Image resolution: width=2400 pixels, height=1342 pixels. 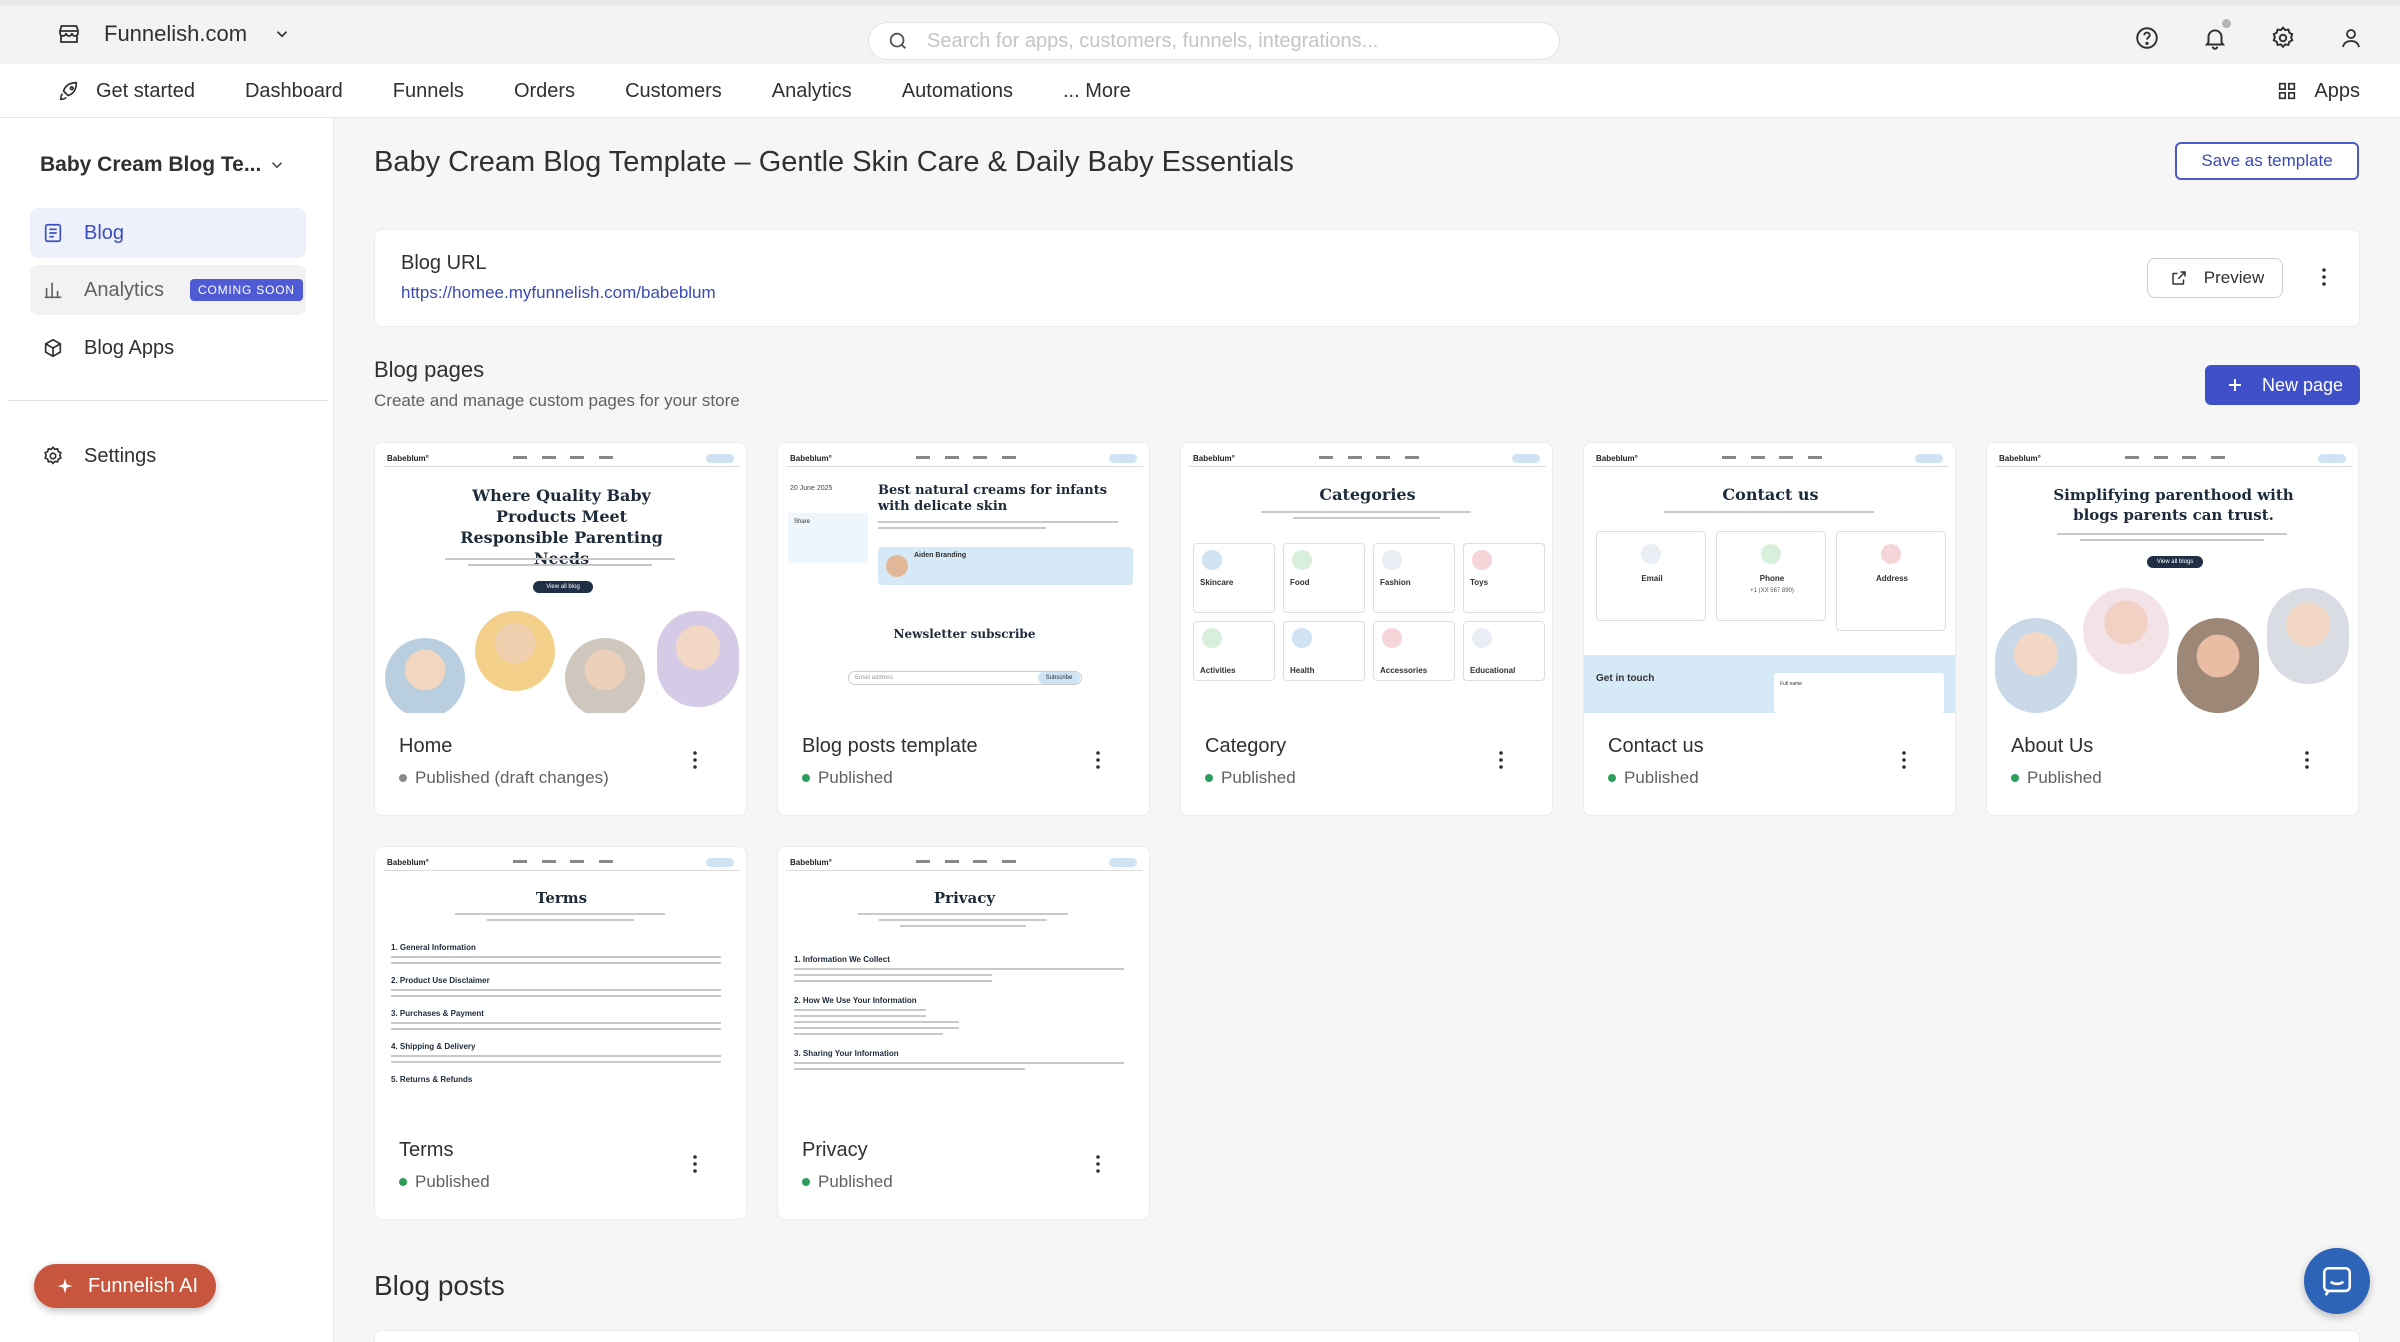 What do you see at coordinates (1097, 91) in the screenshot?
I see `nav-more: ... More` at bounding box center [1097, 91].